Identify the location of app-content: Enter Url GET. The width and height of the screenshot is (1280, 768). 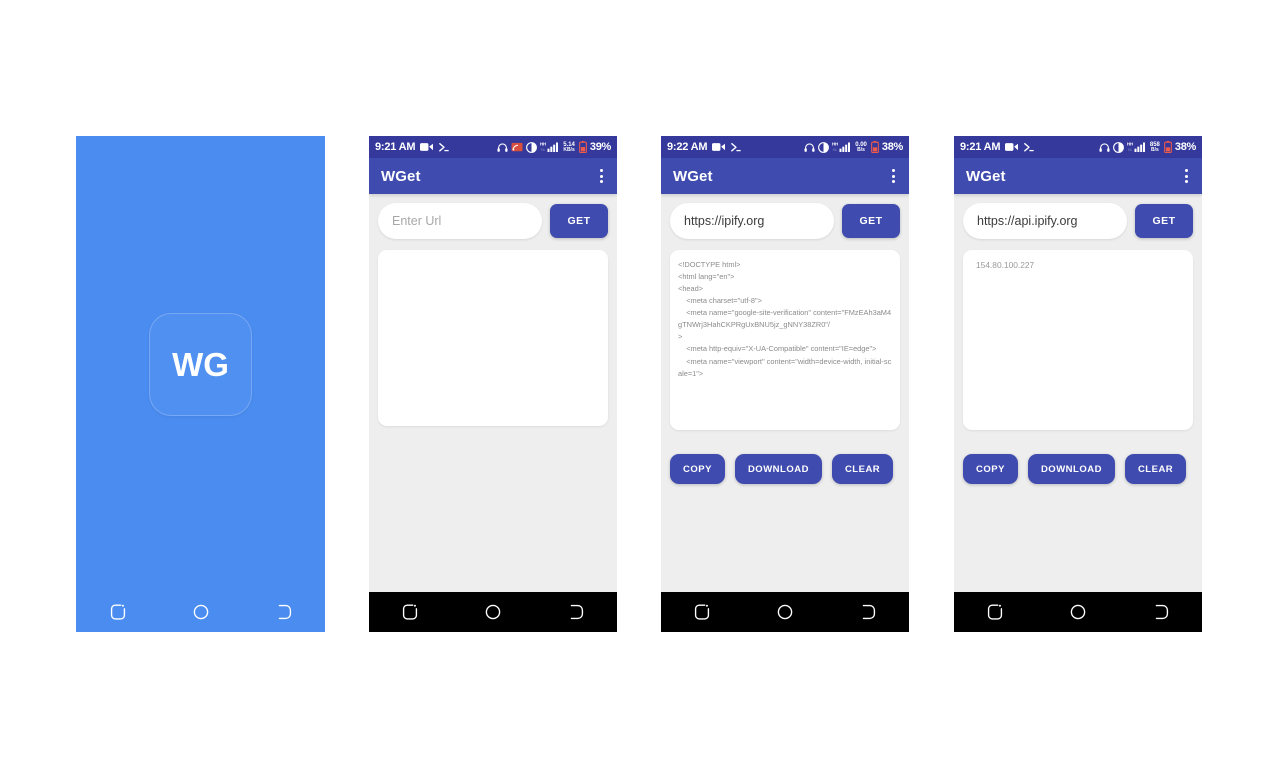
(493, 393).